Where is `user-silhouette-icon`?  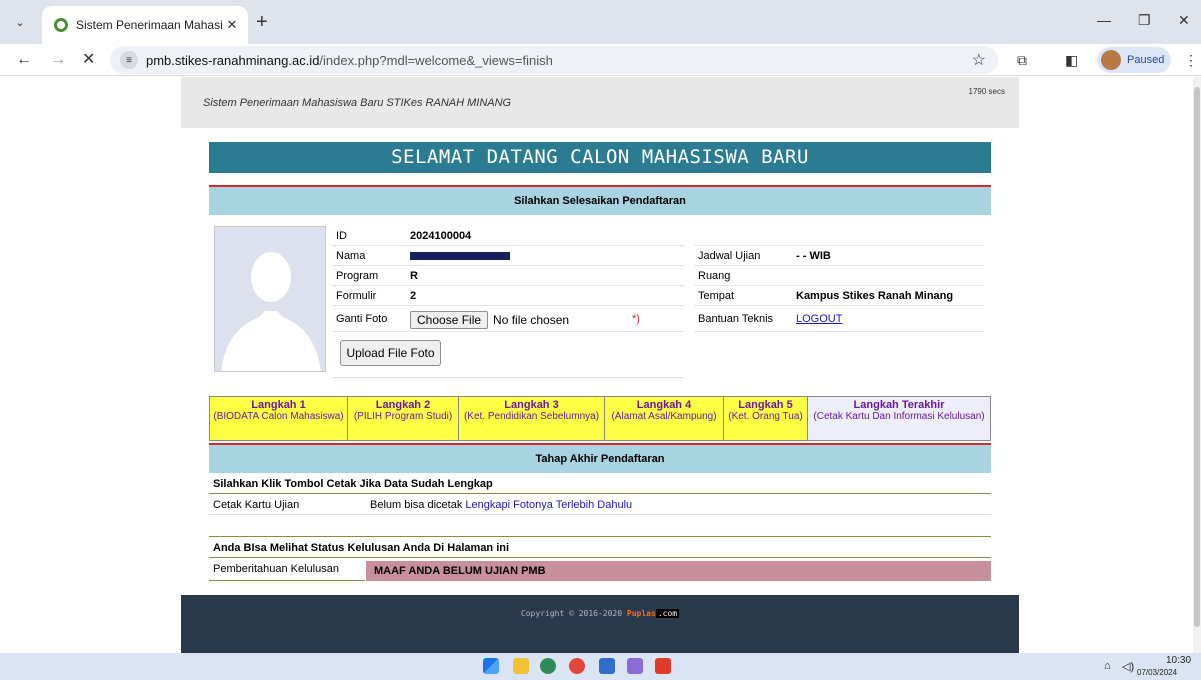
user-silhouette-icon is located at coordinates (270, 299).